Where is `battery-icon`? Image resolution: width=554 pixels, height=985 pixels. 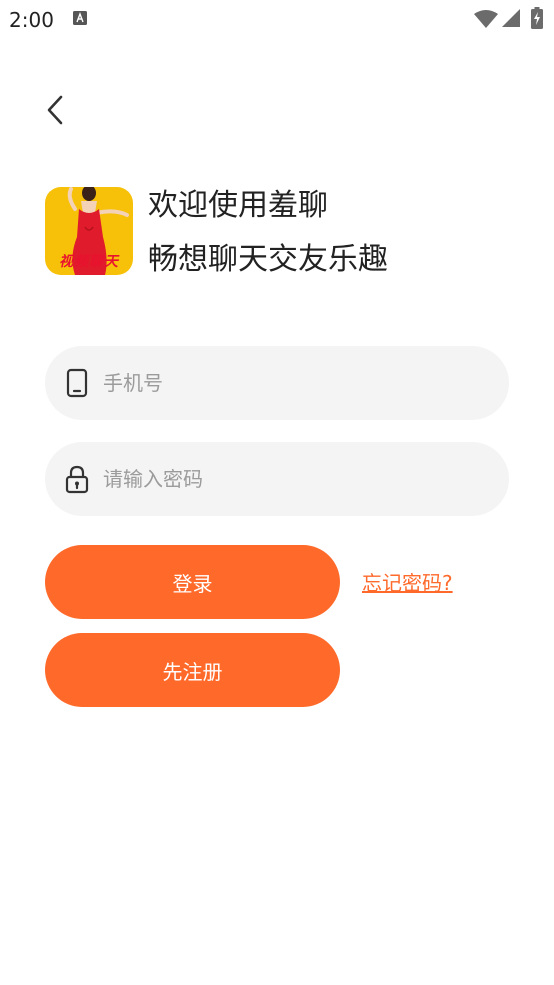
battery-icon is located at coordinates (537, 18).